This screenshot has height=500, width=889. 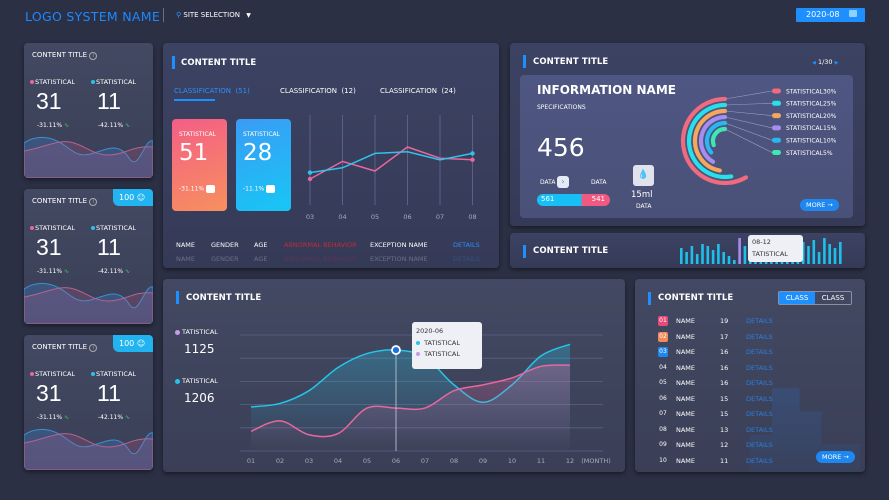 What do you see at coordinates (724, 321) in the screenshot?
I see `row-value: 19` at bounding box center [724, 321].